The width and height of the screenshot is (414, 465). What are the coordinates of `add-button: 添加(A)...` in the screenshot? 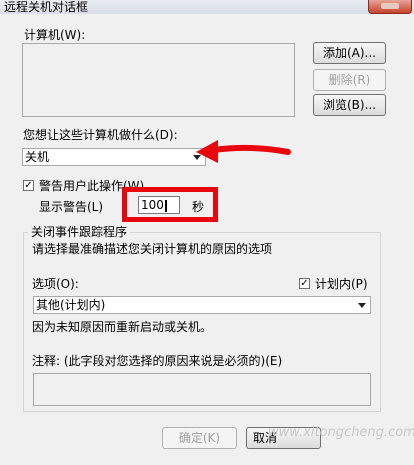 It's located at (349, 53).